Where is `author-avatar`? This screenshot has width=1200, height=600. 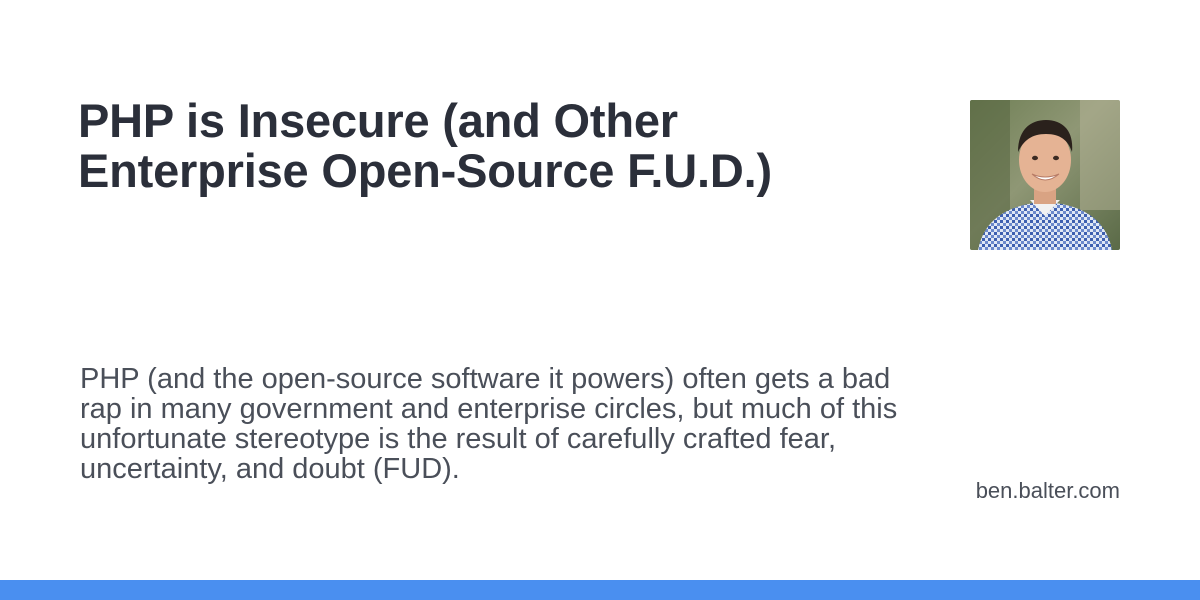 author-avatar is located at coordinates (1045, 175).